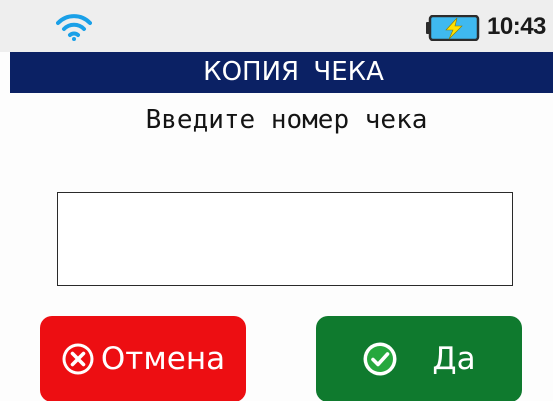 The image size is (553, 401). Describe the element at coordinates (286, 120) in the screenshot. I see `prompt-label: Введите номер чека` at that location.